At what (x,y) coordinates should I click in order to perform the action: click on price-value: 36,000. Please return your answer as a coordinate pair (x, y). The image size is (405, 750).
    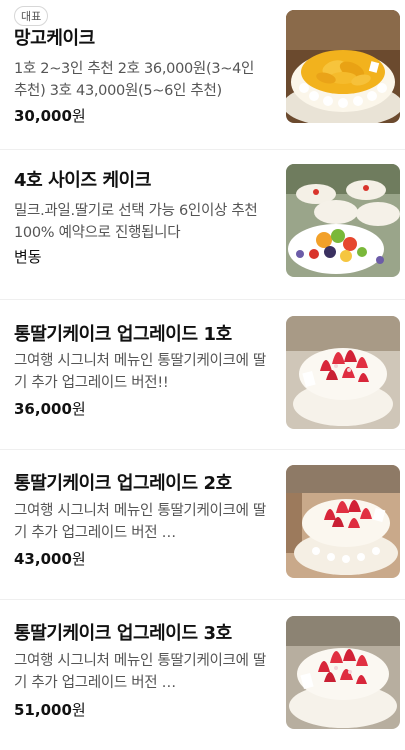
    Looking at the image, I should click on (43, 409).